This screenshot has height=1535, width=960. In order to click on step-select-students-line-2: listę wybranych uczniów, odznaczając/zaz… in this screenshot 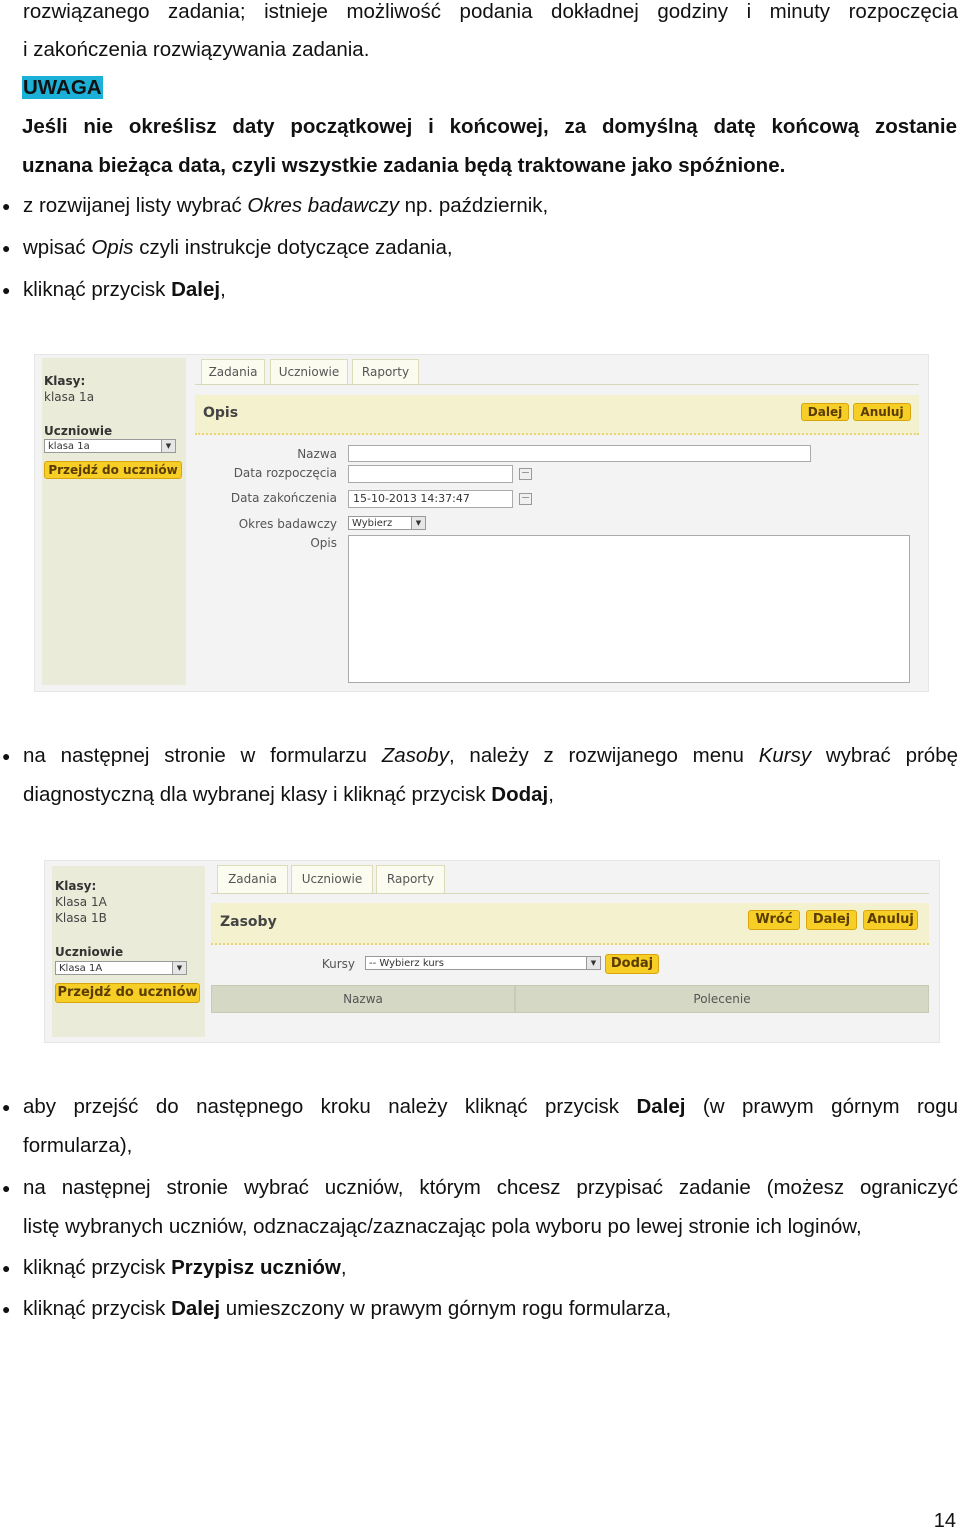, I will do `click(442, 1226)`.